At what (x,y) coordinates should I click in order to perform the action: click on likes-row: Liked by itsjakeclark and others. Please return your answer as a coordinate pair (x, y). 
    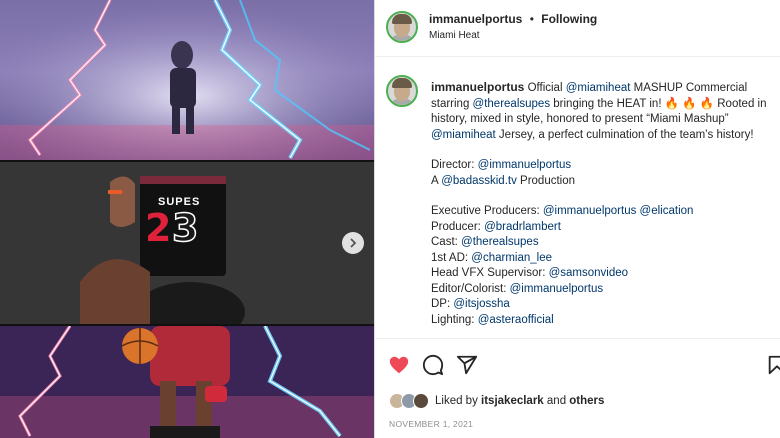
    Looking at the image, I should click on (496, 401).